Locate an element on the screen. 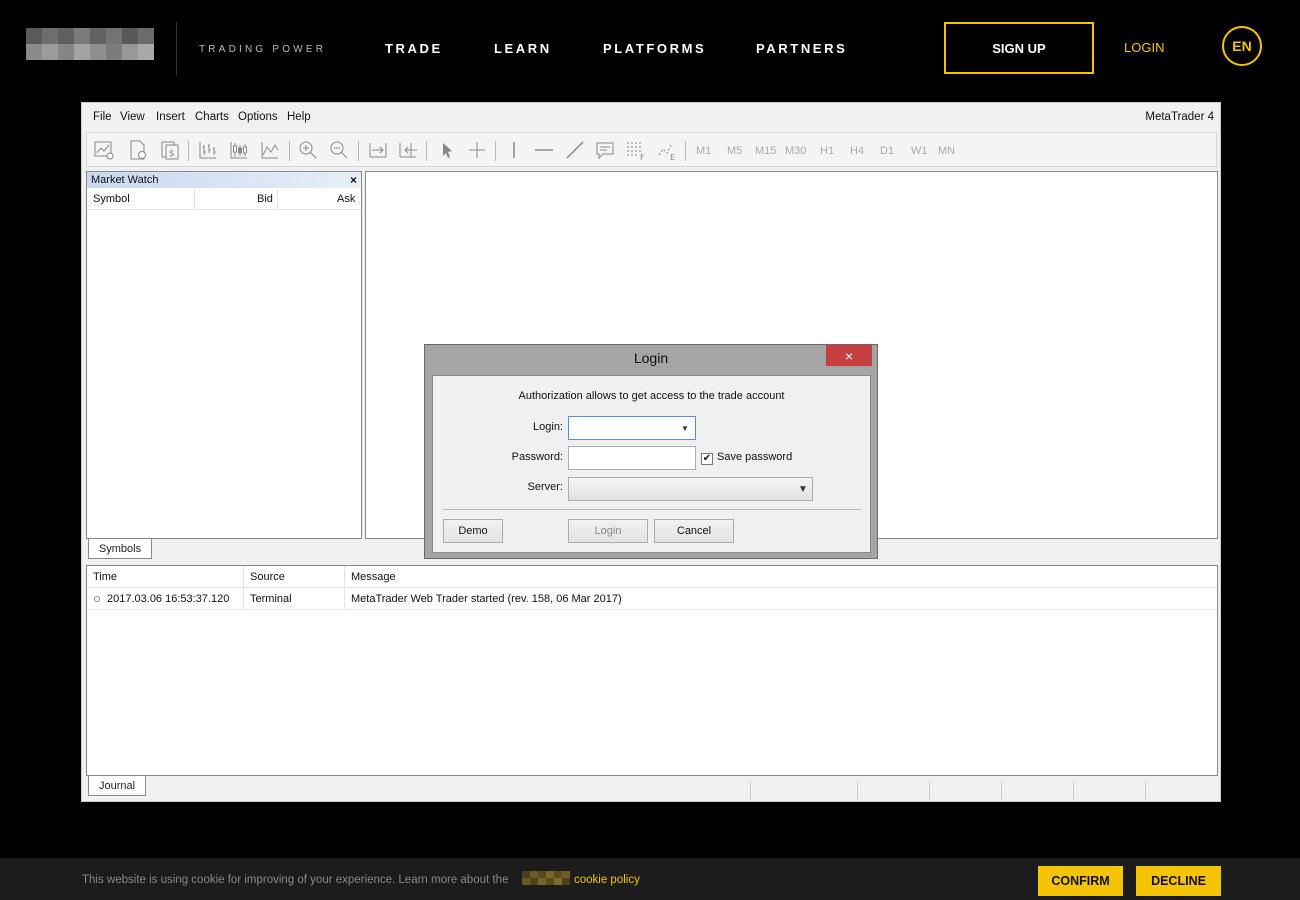 The image size is (1300, 900). save-password-label: Save password is located at coordinates (754, 457).